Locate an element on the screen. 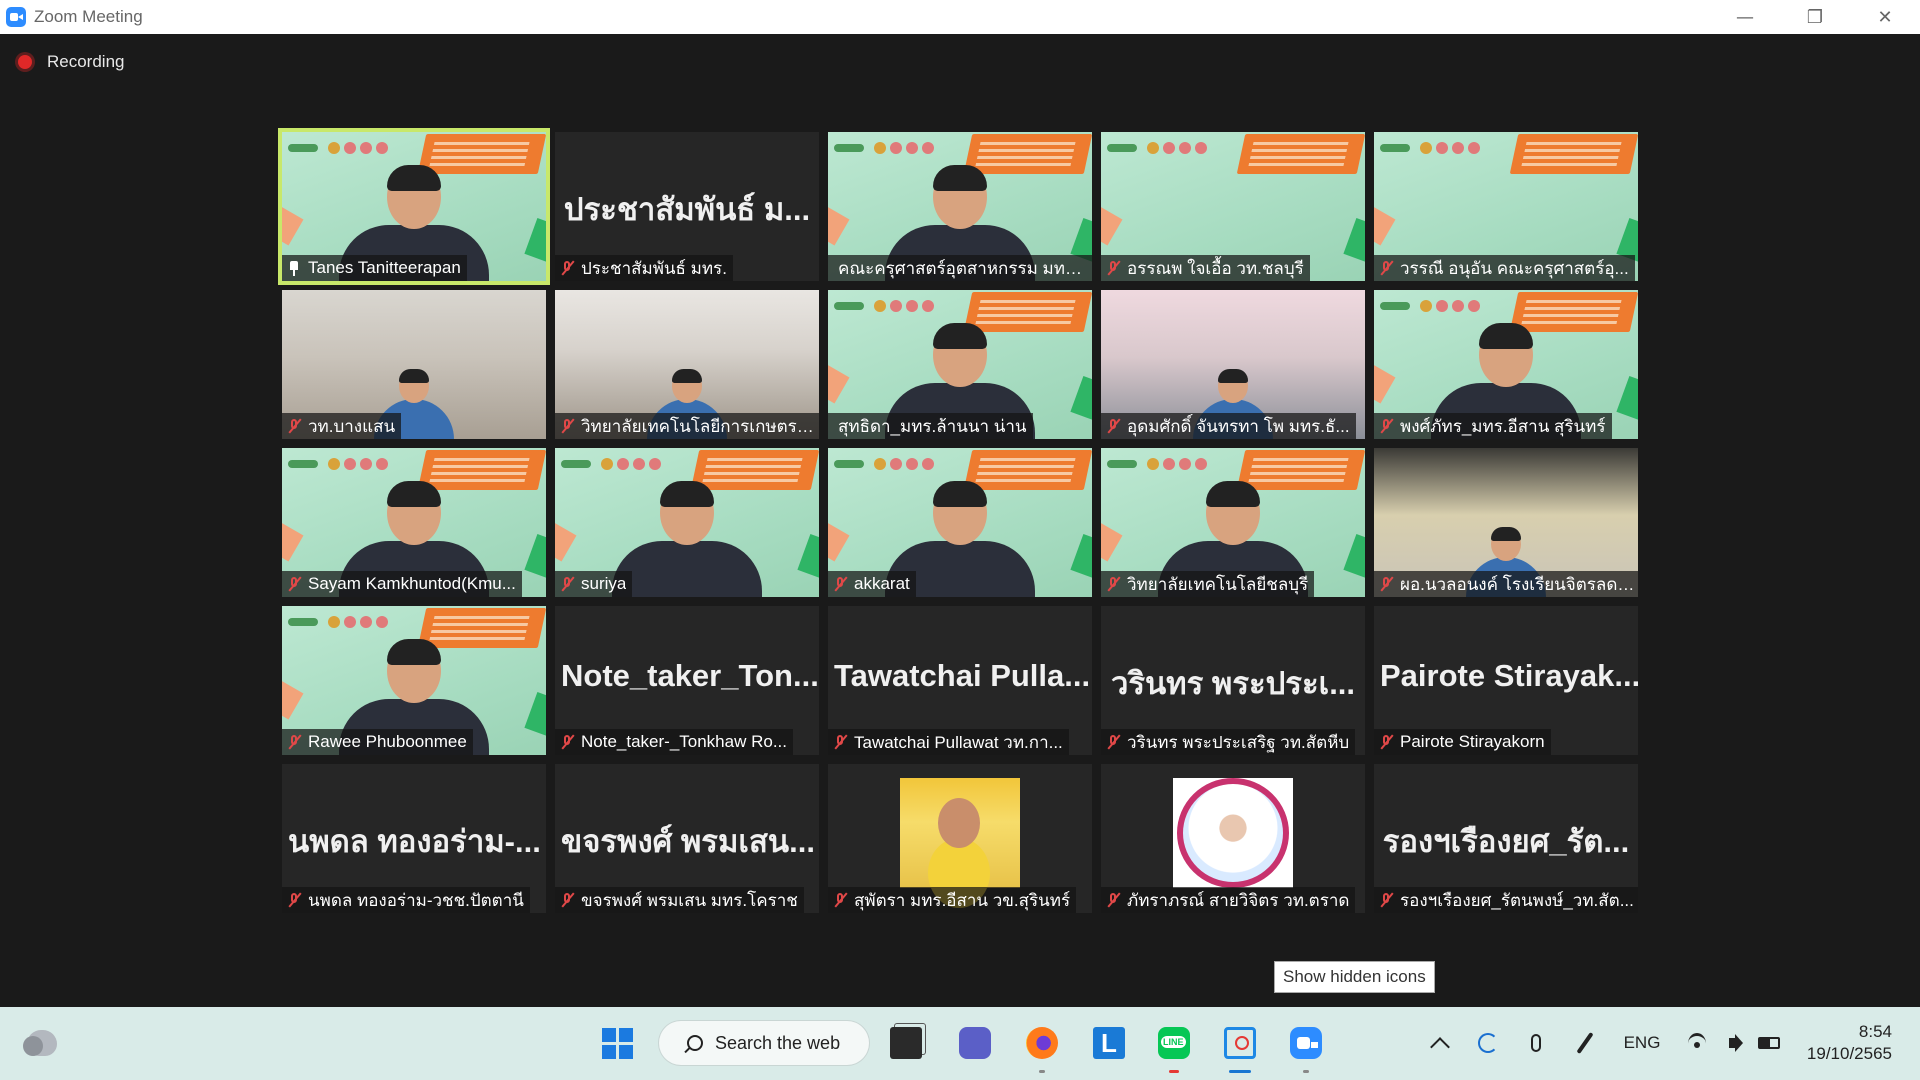  participant-name: akkarat is located at coordinates (882, 583).